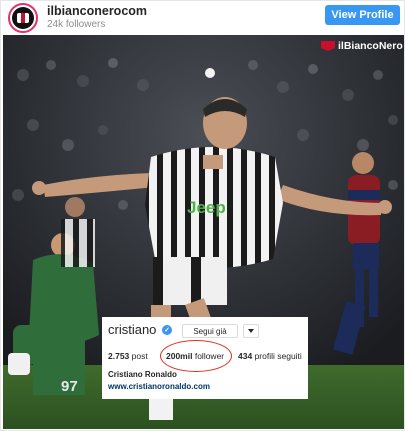 The image size is (405, 431). I want to click on posts-count: 2.753, so click(119, 356).